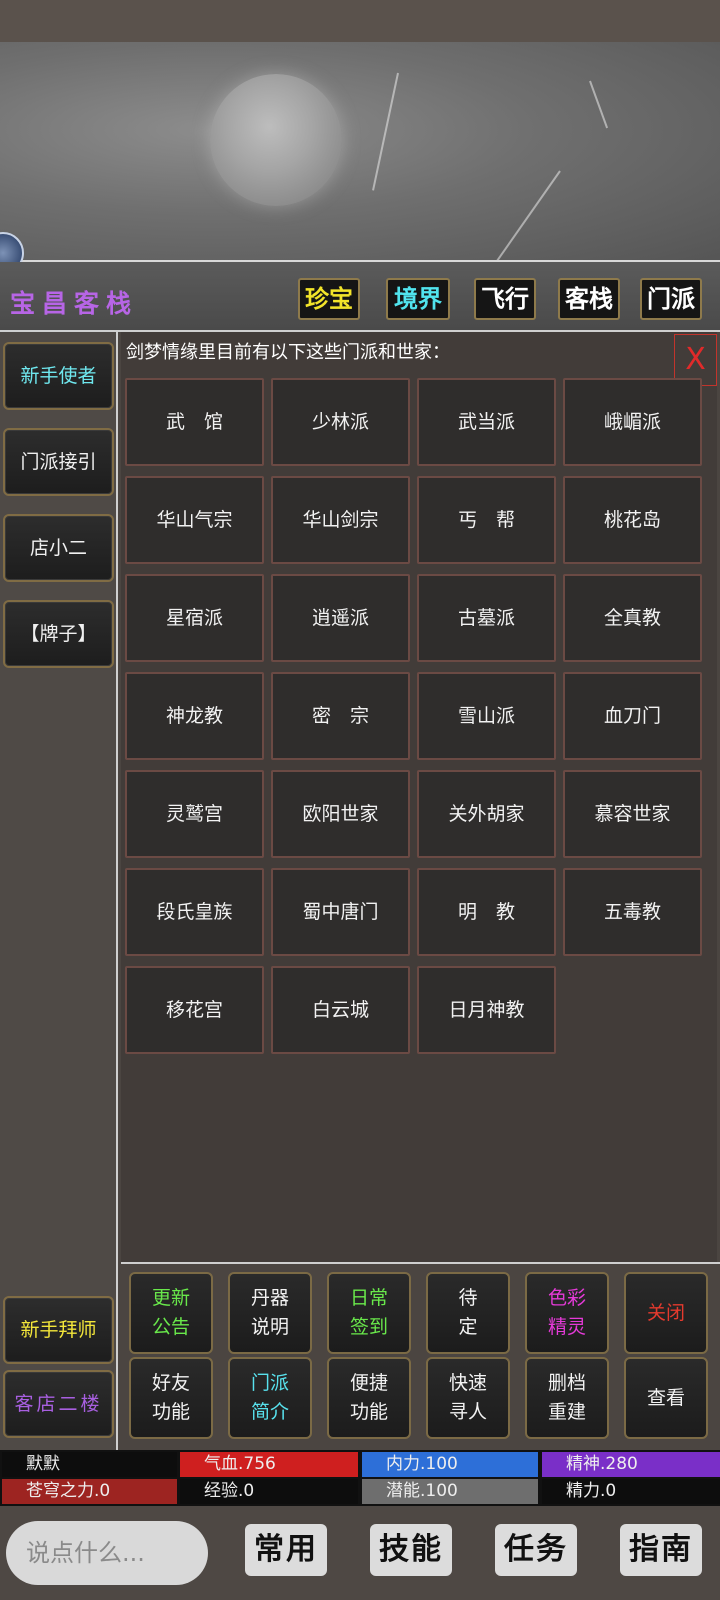 The width and height of the screenshot is (720, 1600). What do you see at coordinates (486, 618) in the screenshot?
I see `sect-button: 古墓派` at bounding box center [486, 618].